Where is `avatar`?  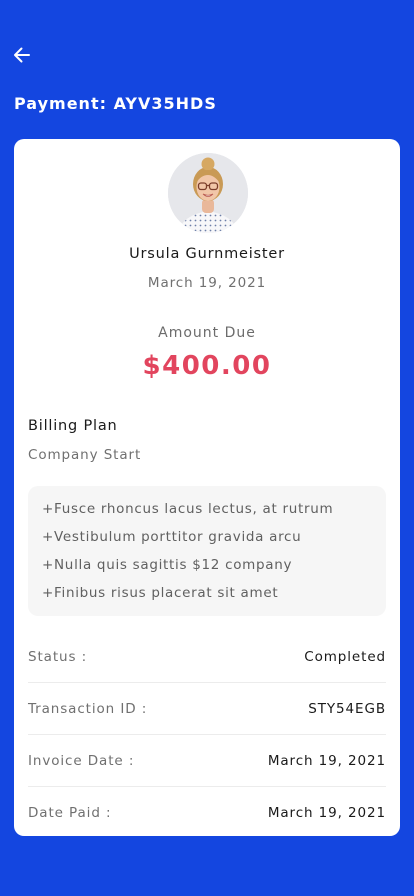 avatar is located at coordinates (208, 193).